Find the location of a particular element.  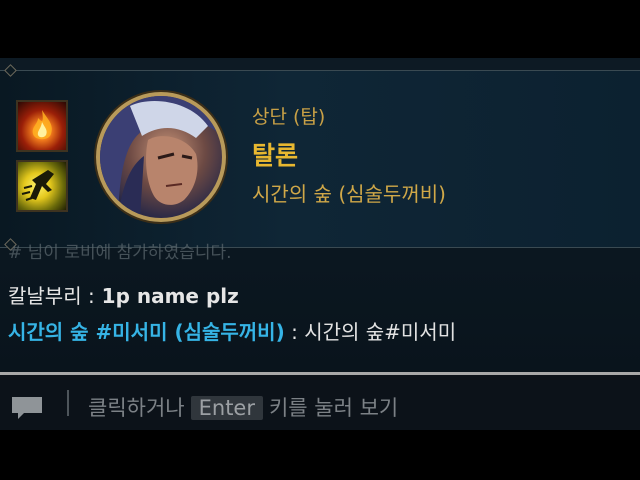

chat-message: 시간의 숲 #미서미 (심술두꺼비) : 시간의 숲#미서미 is located at coordinates (232, 330).